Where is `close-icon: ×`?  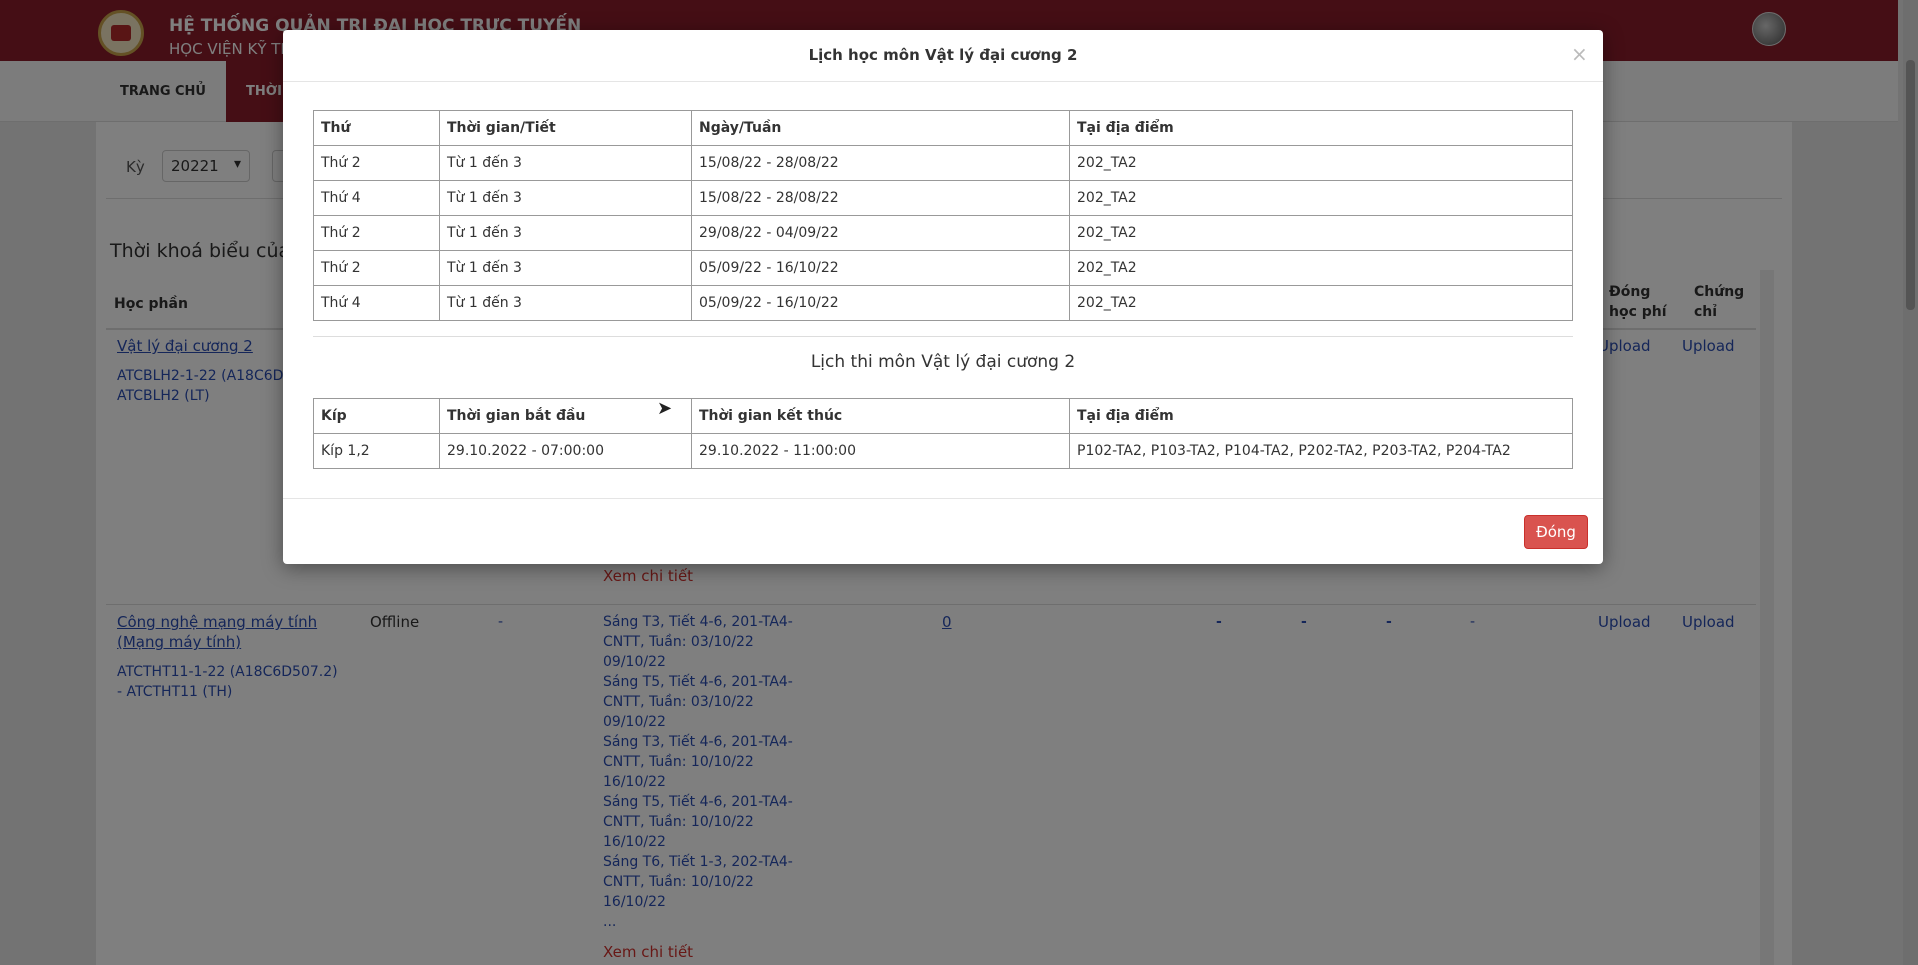
close-icon: × is located at coordinates (1579, 54).